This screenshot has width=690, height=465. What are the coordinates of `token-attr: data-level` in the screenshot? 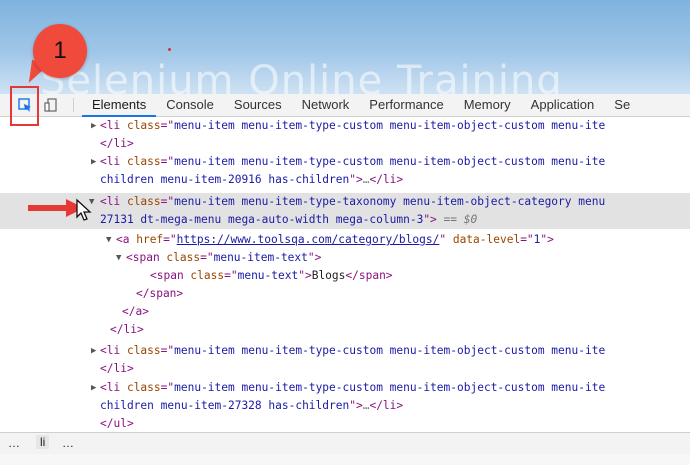 It's located at (486, 239).